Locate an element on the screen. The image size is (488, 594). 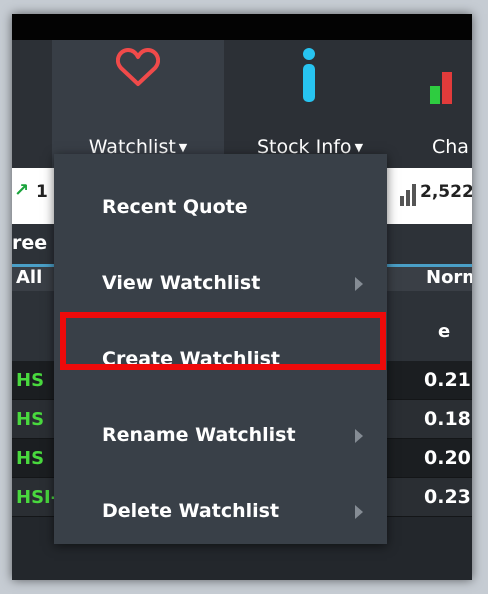
menu-item-view-watchlist: View Watchlist is located at coordinates (220, 284).